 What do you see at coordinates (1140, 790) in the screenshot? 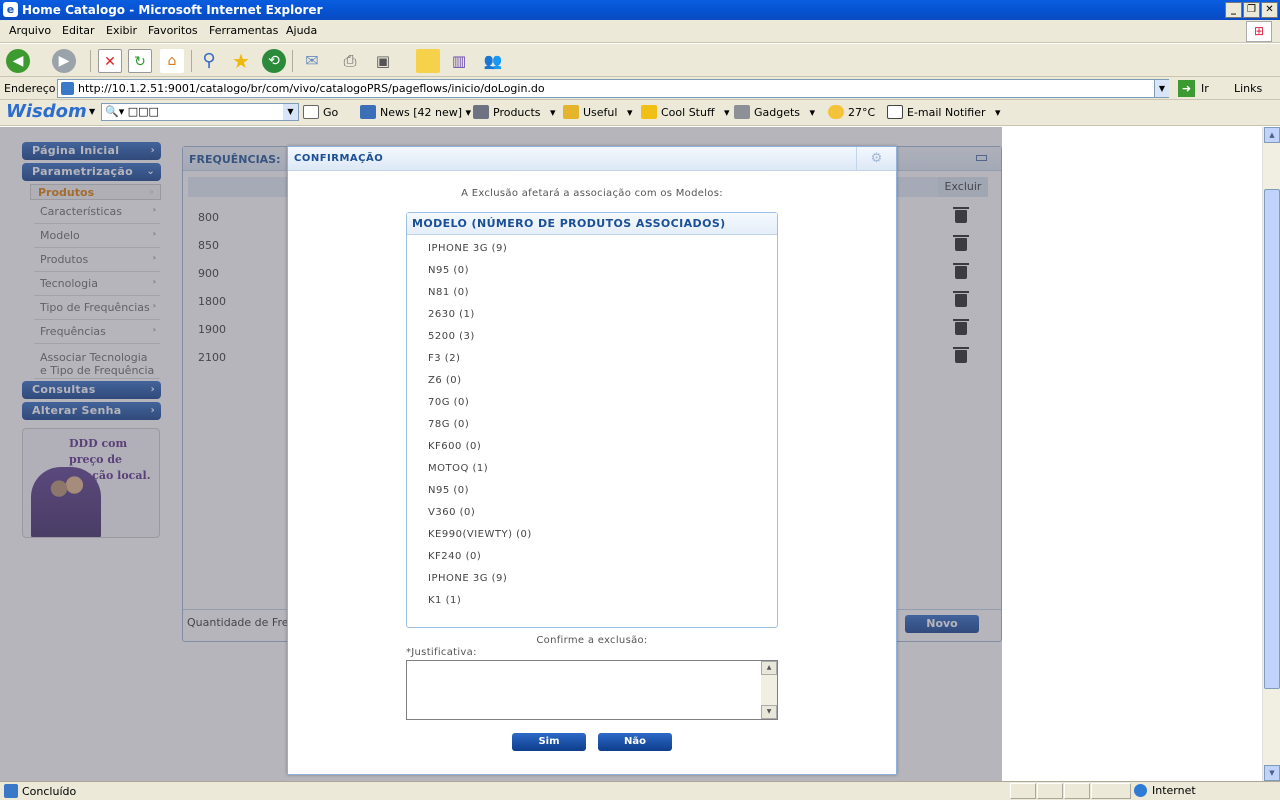
I see `globe-icon` at bounding box center [1140, 790].